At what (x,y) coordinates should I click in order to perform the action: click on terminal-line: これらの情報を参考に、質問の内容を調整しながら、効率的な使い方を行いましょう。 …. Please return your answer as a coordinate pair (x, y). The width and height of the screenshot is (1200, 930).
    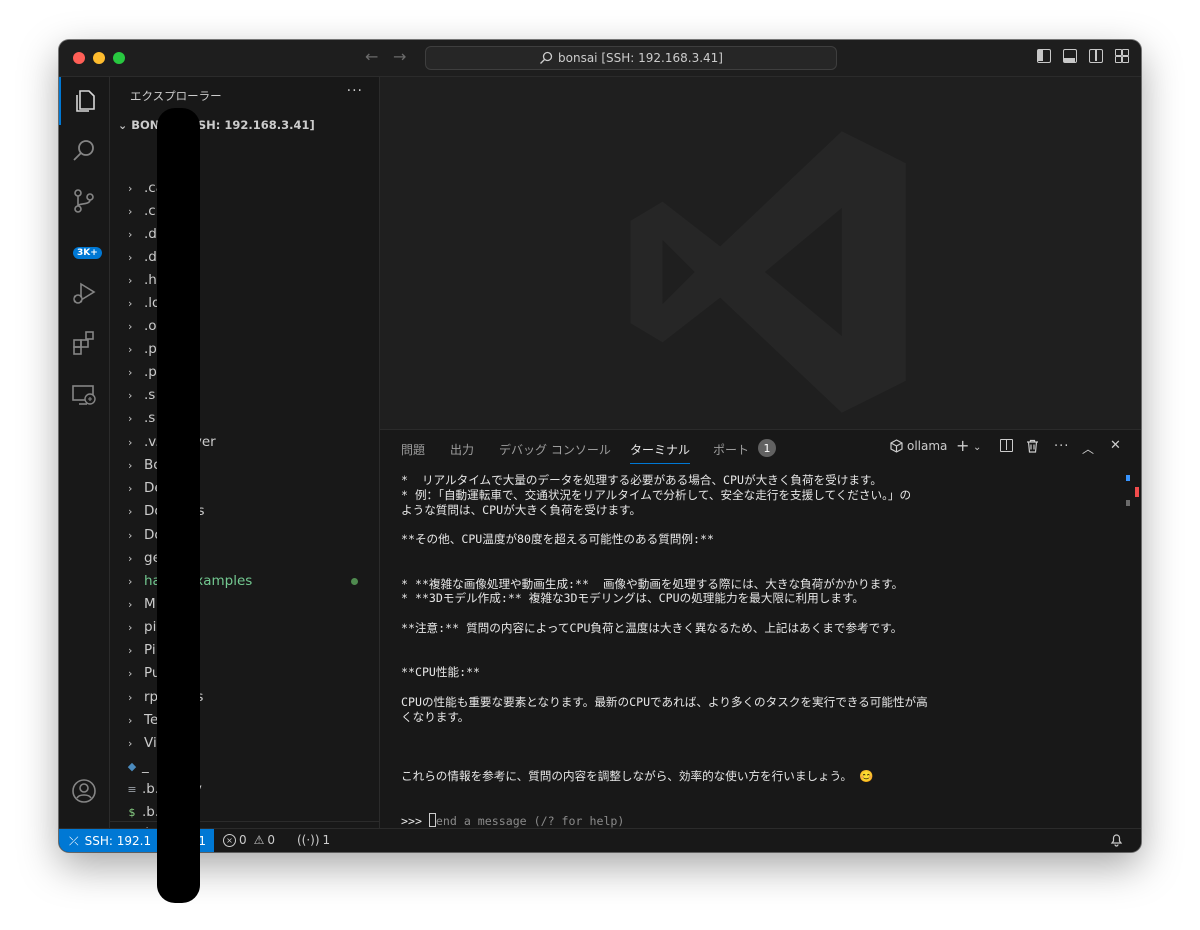
    Looking at the image, I should click on (637, 775).